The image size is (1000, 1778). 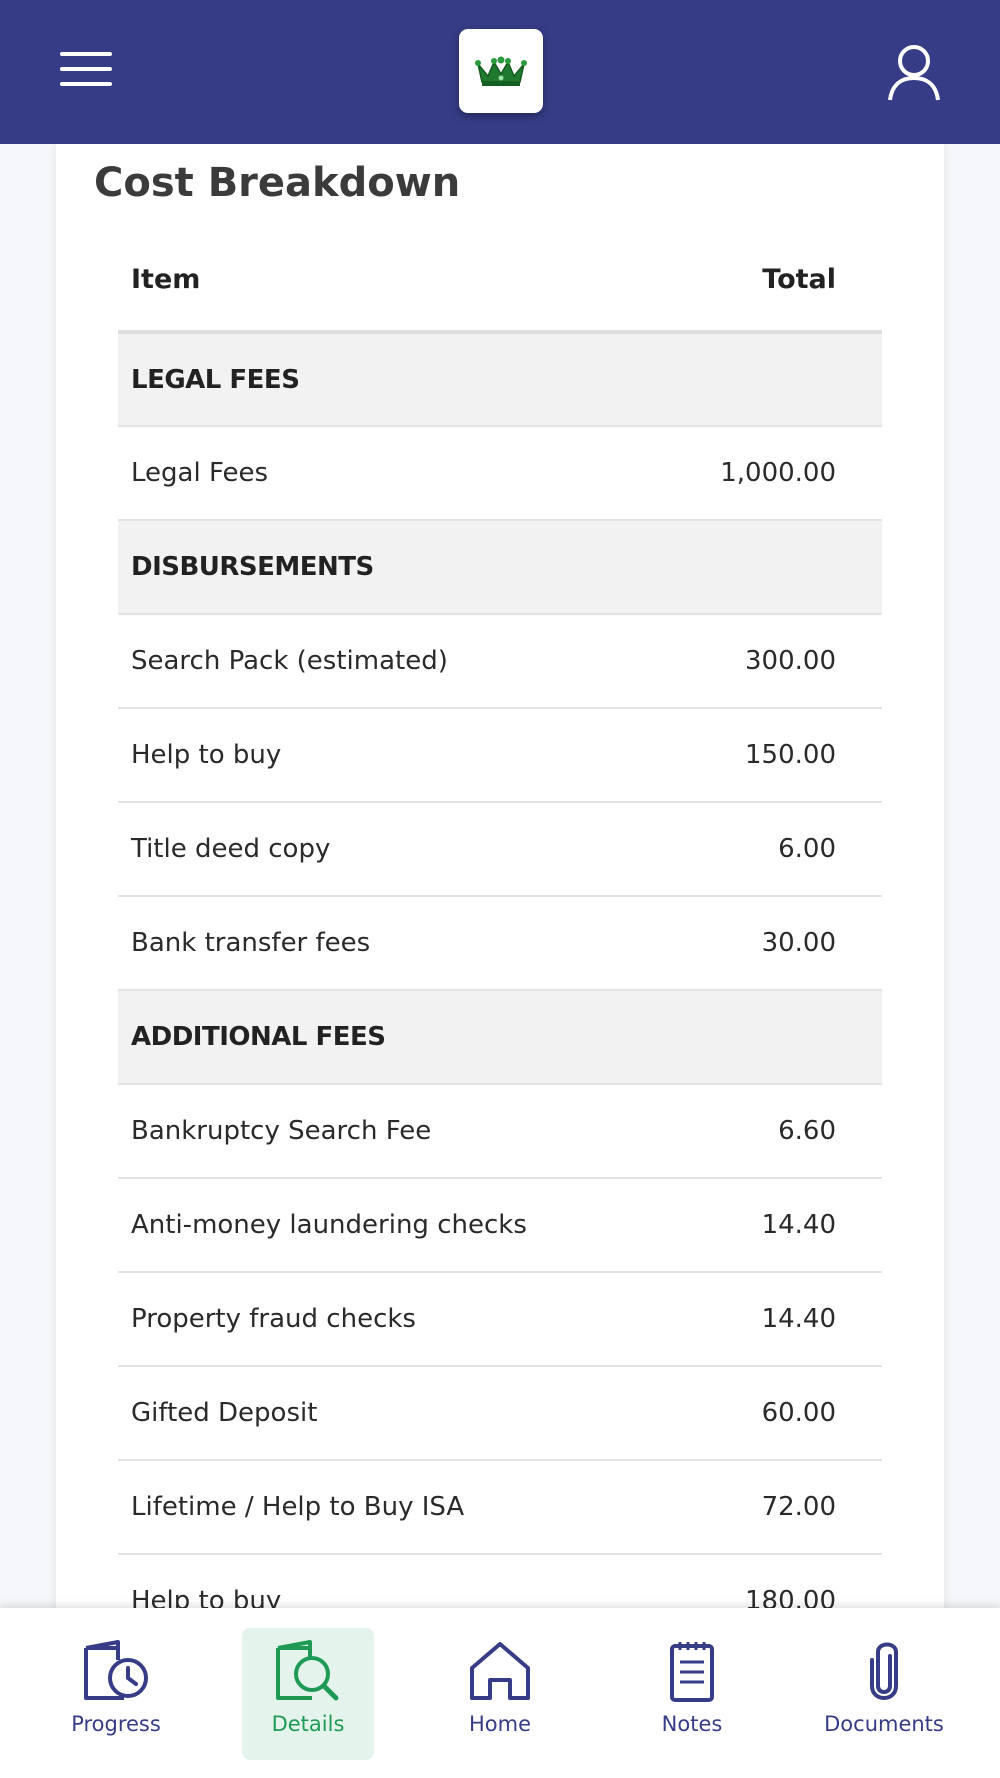 I want to click on nav-details: Details, so click(x=308, y=1694).